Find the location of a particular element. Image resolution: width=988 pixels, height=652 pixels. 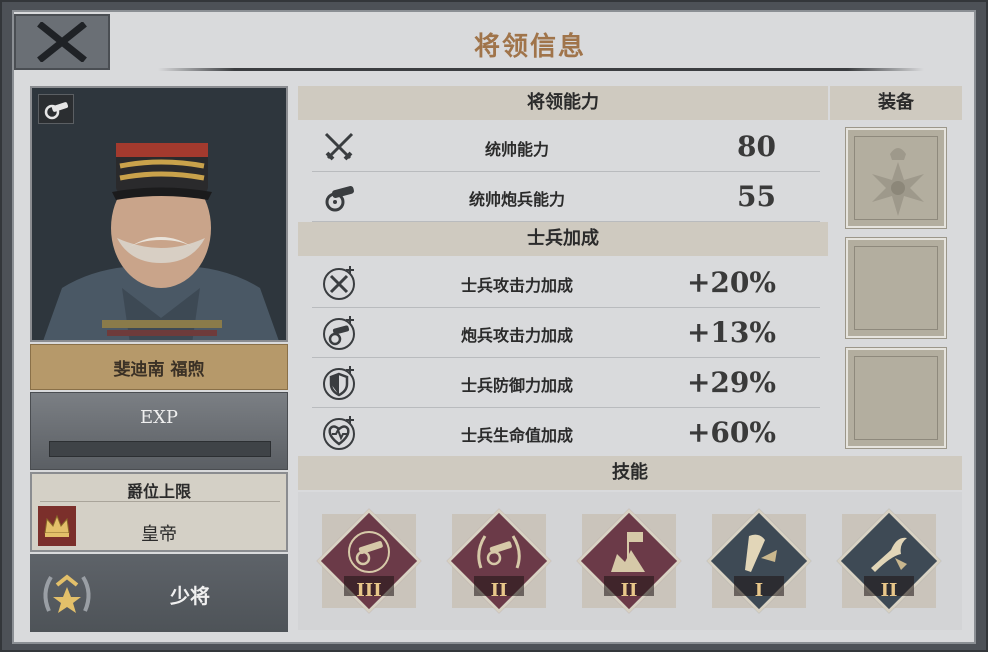

close-icon is located at coordinates (62, 42).